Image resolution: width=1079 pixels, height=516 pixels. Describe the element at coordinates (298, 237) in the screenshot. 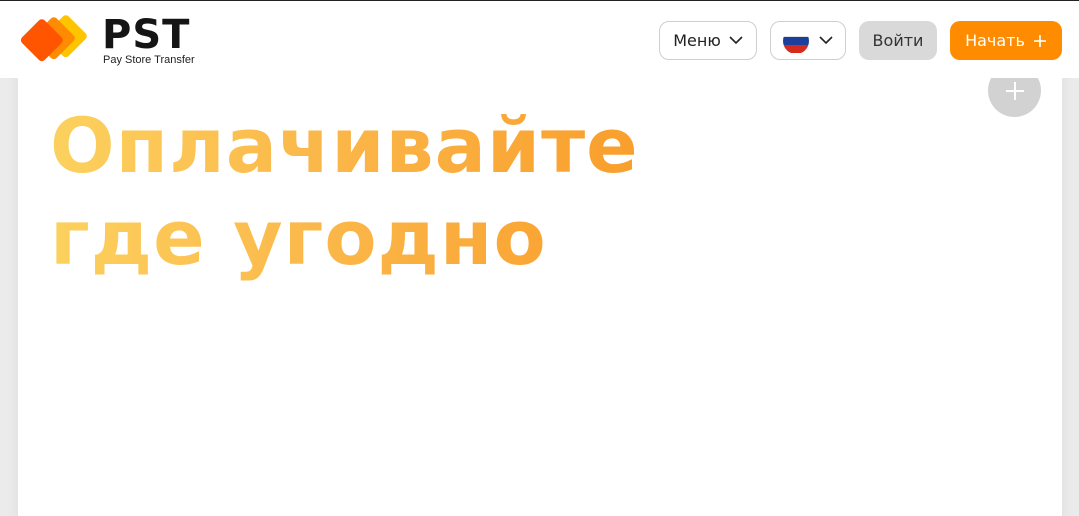

I see `hero-title-line-2: где угодно` at that location.